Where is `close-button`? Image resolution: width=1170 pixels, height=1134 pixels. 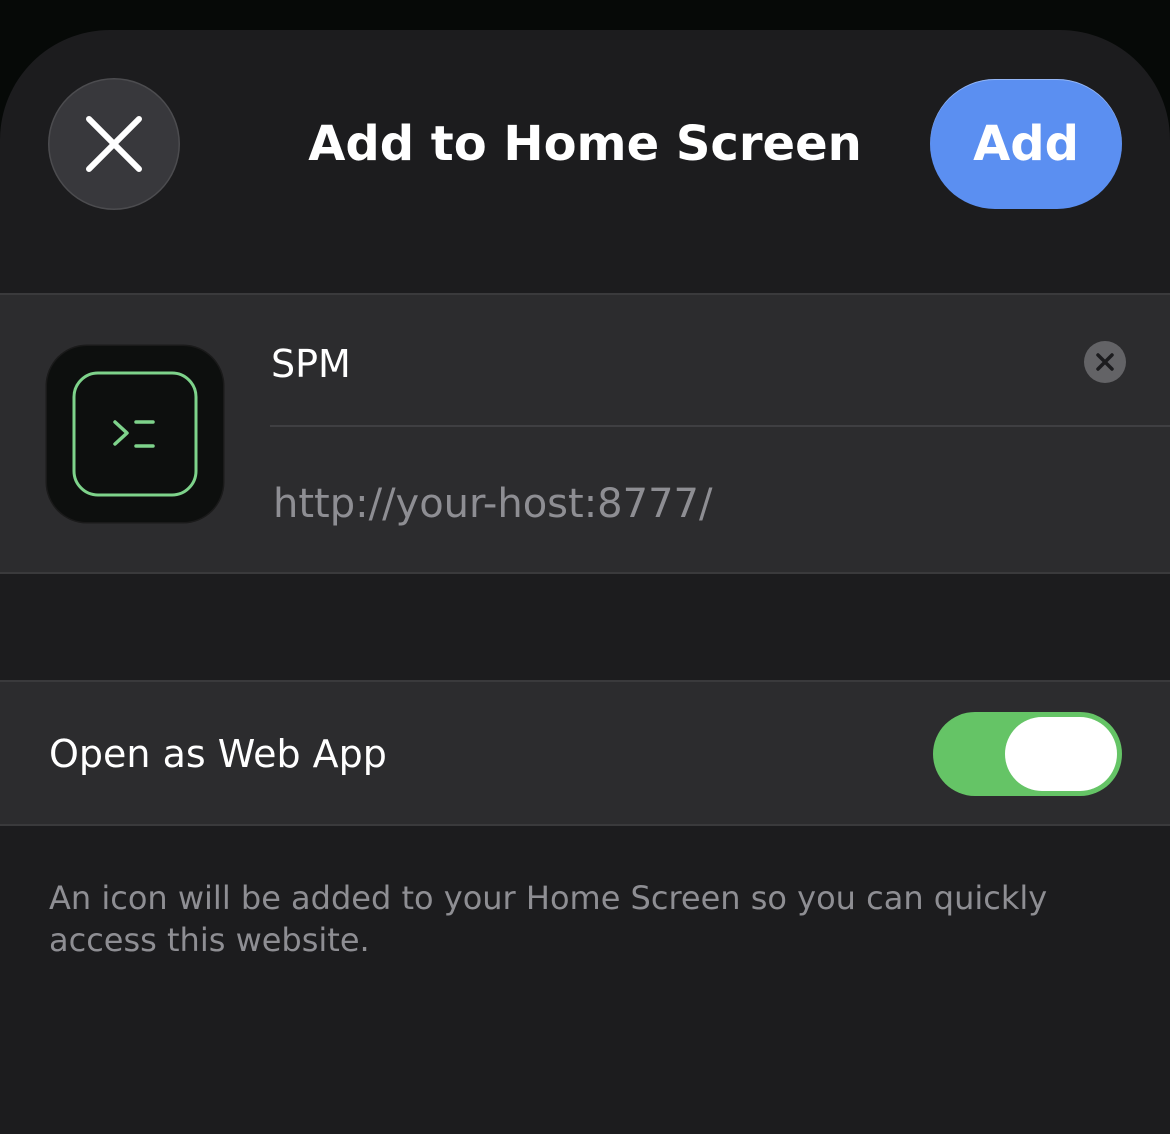
close-button is located at coordinates (114, 144).